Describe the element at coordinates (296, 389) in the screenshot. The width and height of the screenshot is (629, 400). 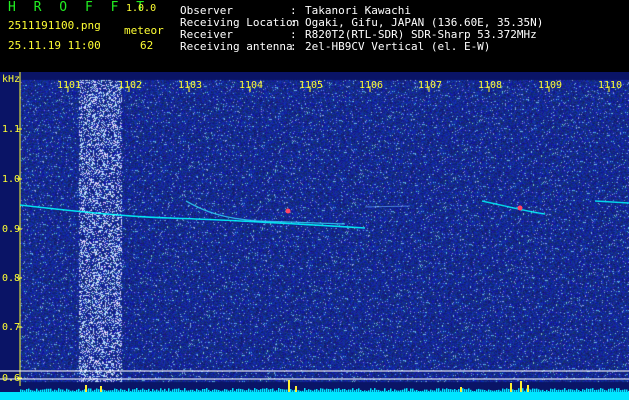
I see `activity-peak` at that location.